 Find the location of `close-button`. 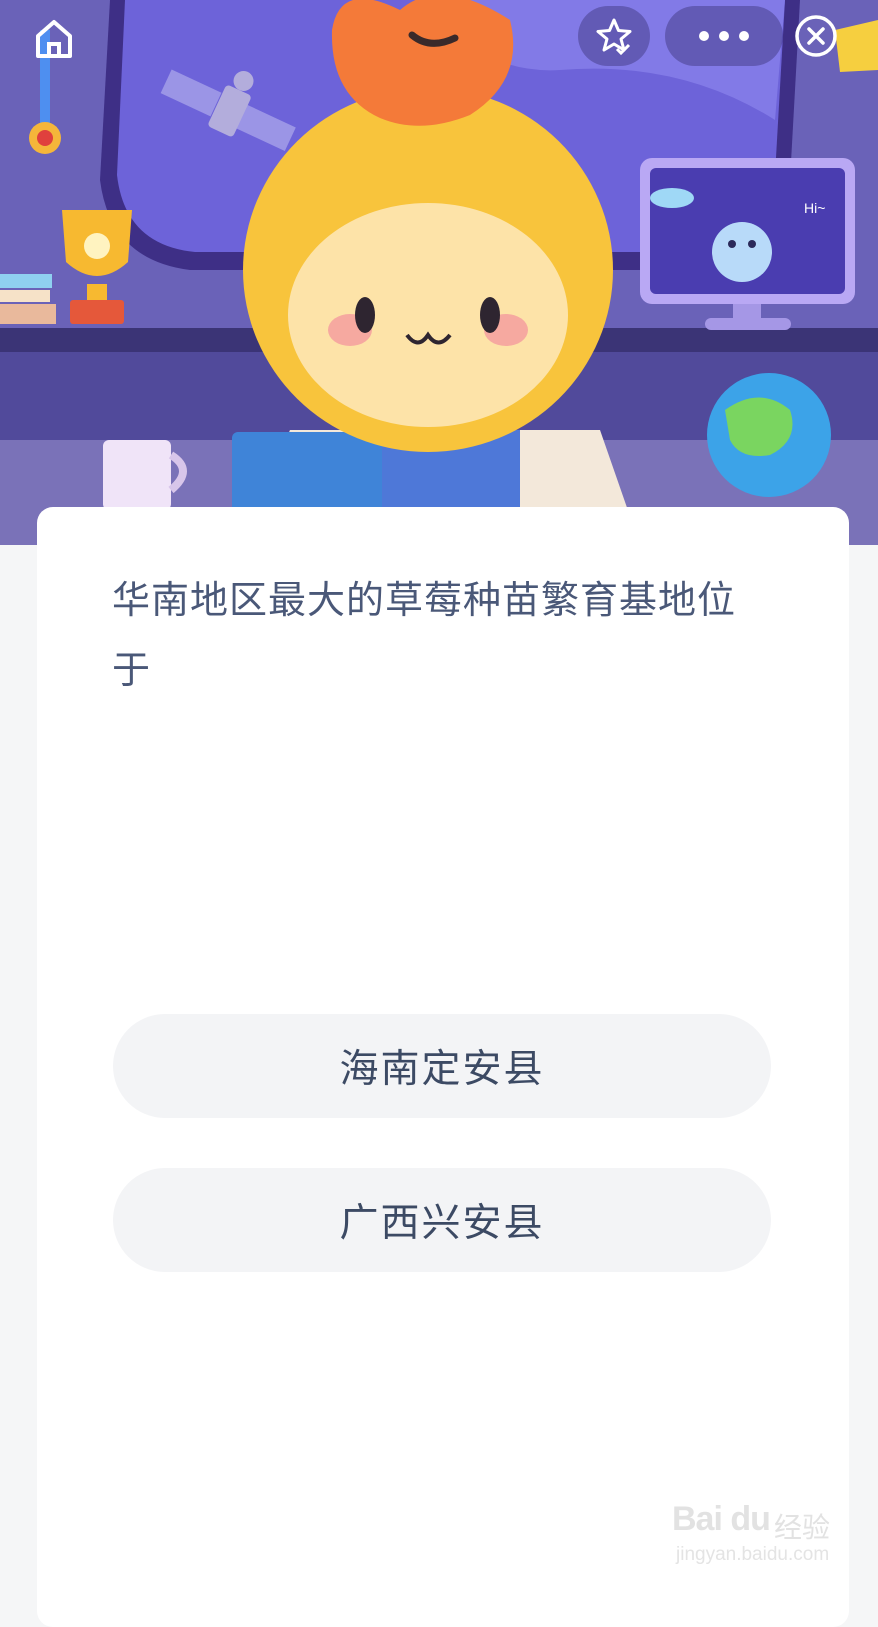

close-button is located at coordinates (816, 36).